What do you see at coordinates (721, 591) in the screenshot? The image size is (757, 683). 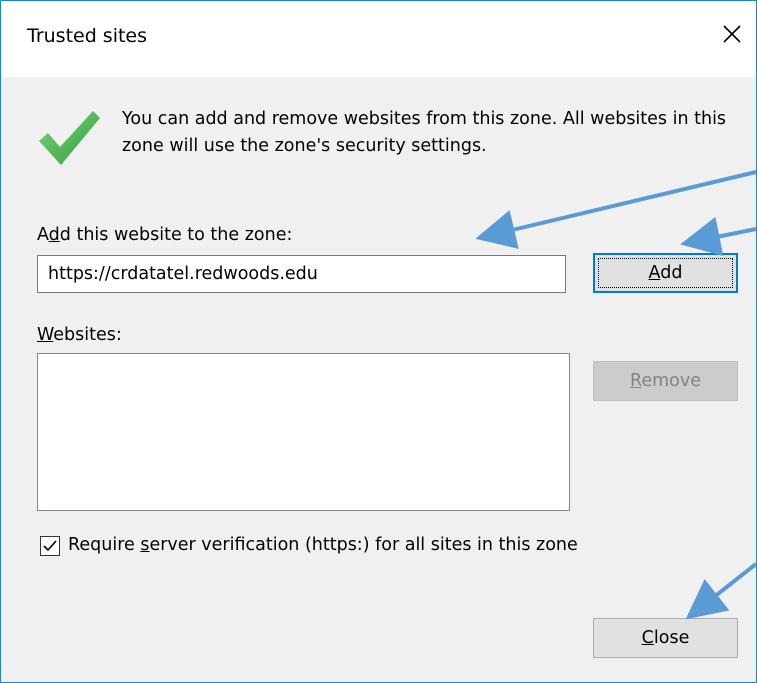 I see `arrow-to-close-button` at bounding box center [721, 591].